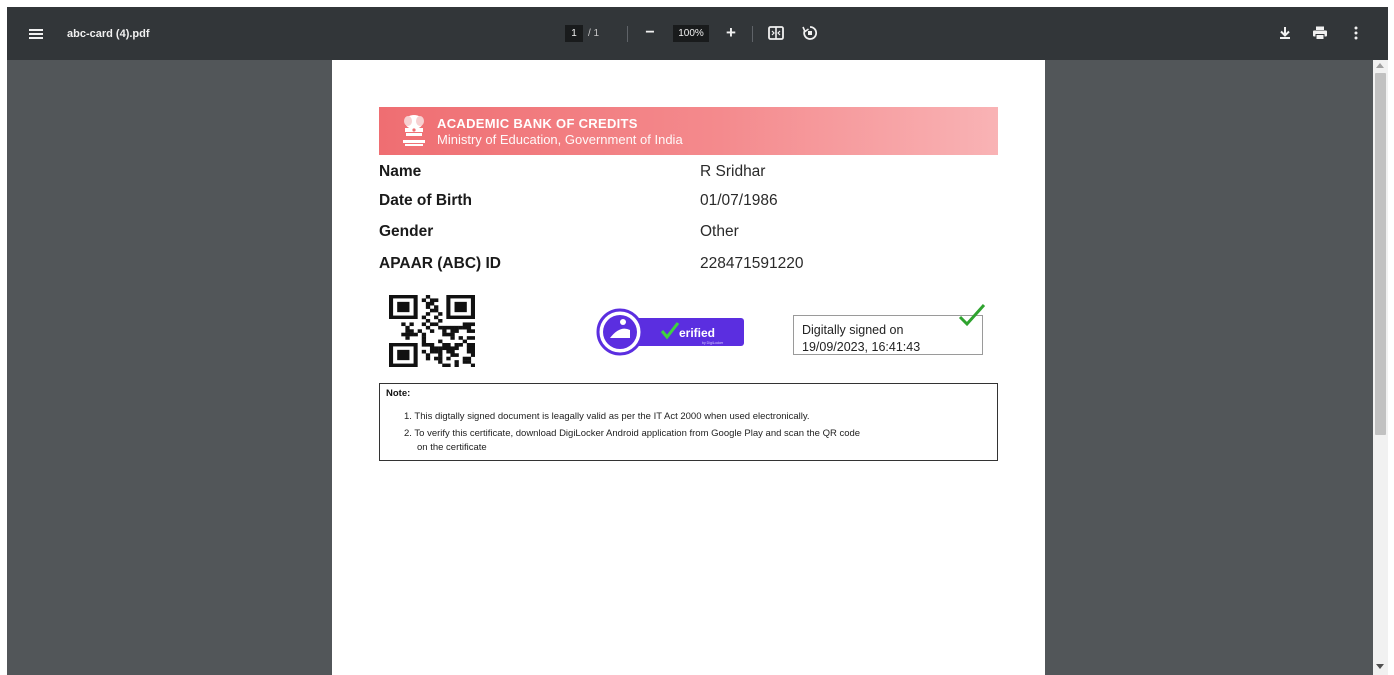 The height and width of the screenshot is (675, 1394). What do you see at coordinates (432, 331) in the screenshot?
I see `qr-code-icon` at bounding box center [432, 331].